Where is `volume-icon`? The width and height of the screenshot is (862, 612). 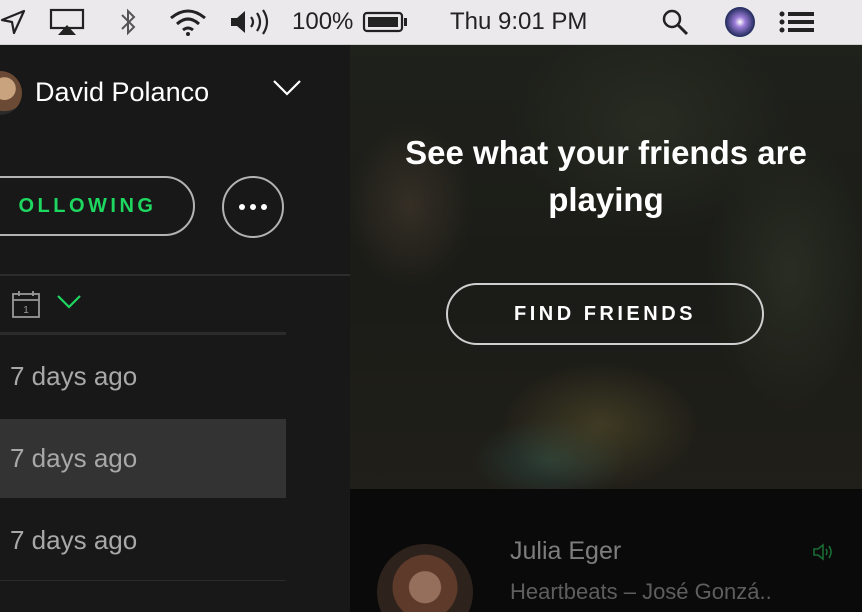
volume-icon is located at coordinates (250, 22).